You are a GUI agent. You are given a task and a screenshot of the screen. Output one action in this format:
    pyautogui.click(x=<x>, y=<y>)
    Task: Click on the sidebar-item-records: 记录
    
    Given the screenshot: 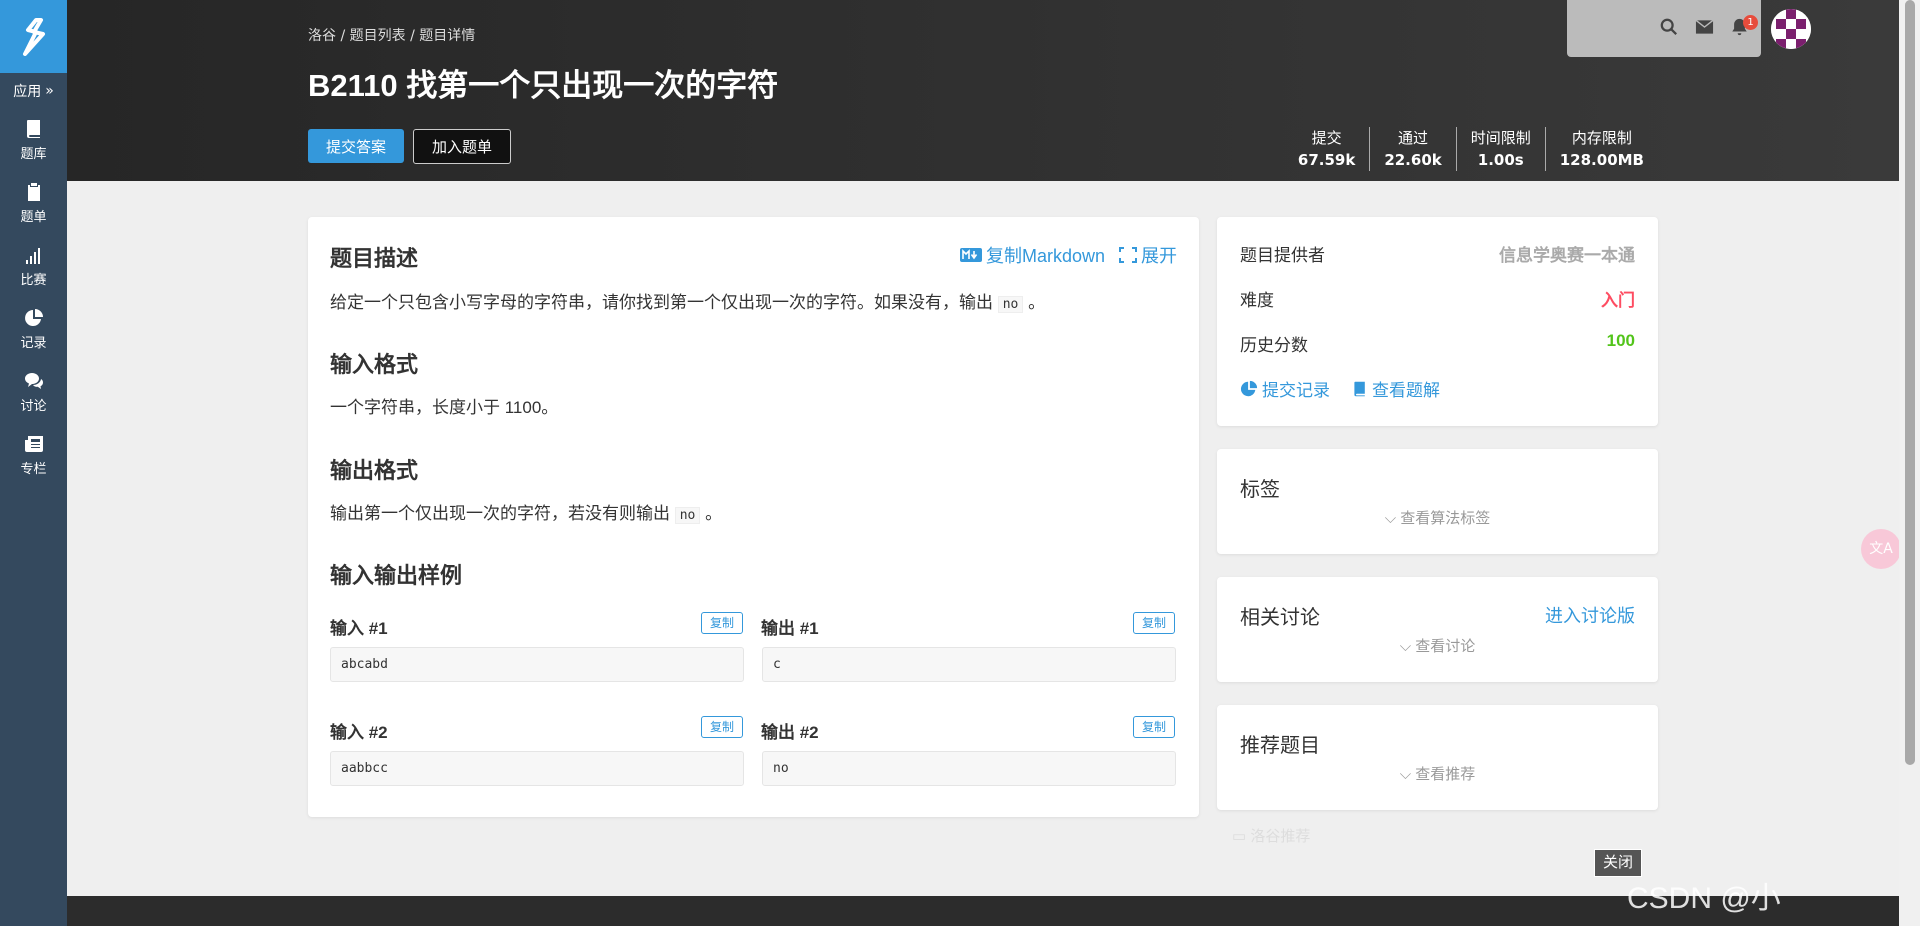 What is the action you would take?
    pyautogui.click(x=33, y=329)
    